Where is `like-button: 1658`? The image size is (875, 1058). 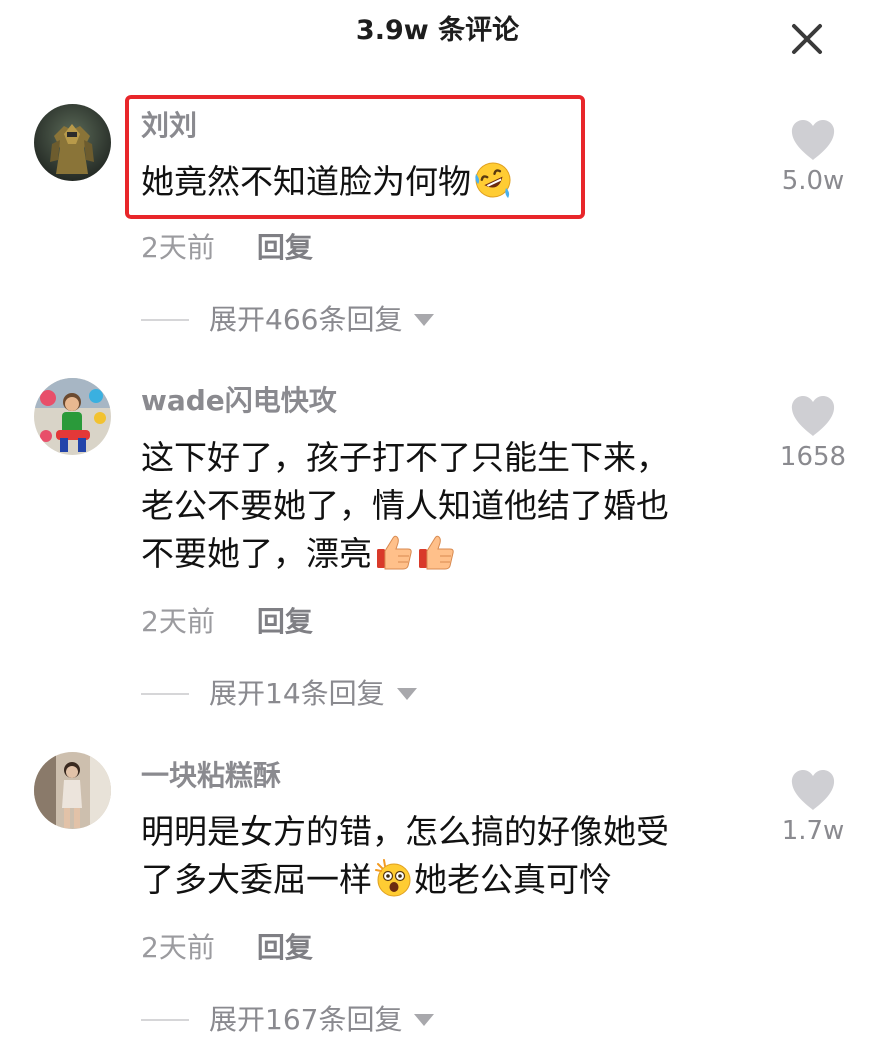 like-button: 1658 is located at coordinates (813, 434).